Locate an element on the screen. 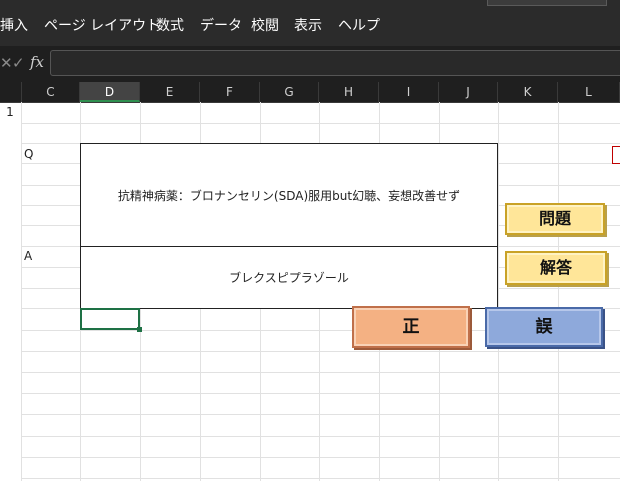  column-header-l: L is located at coordinates (589, 92).